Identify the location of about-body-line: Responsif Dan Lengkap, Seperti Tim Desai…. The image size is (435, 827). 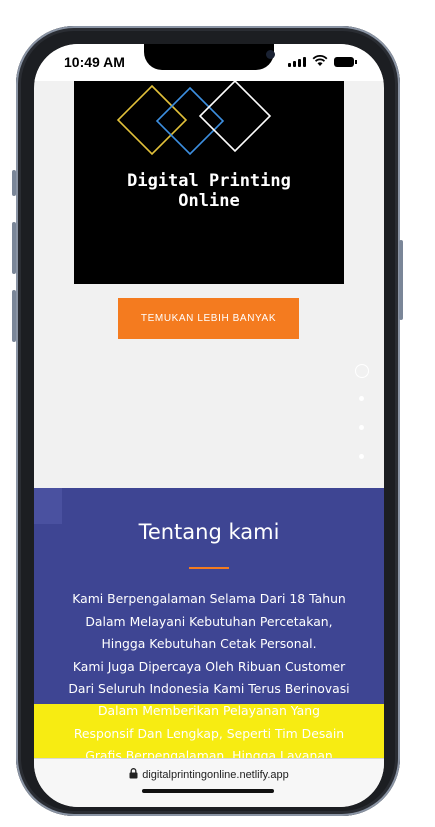
(209, 733).